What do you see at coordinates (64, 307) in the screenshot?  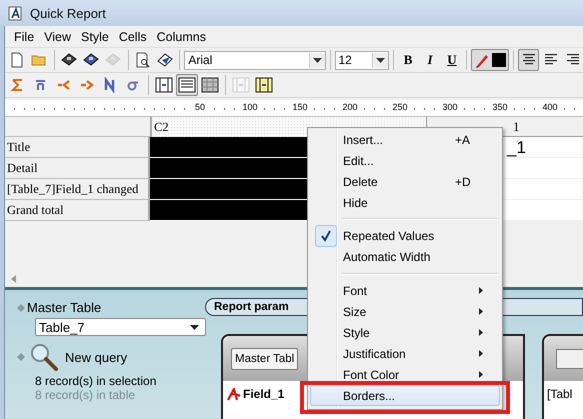 I see `master-table-label: Master Table` at bounding box center [64, 307].